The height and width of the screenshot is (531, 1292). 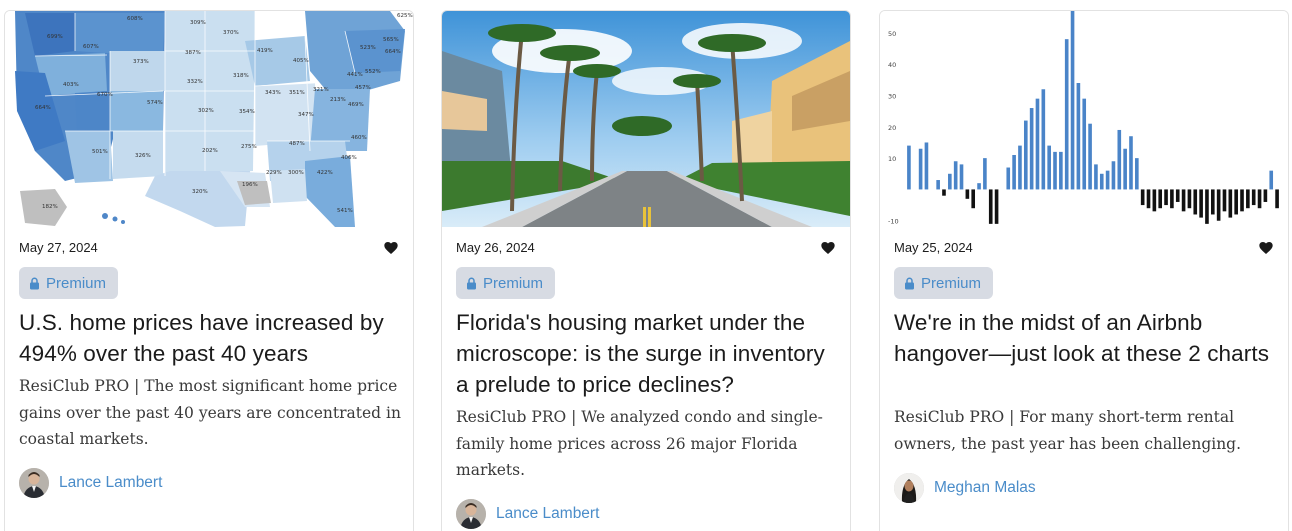 What do you see at coordinates (892, 65) in the screenshot?
I see `y-tick-label: 40` at bounding box center [892, 65].